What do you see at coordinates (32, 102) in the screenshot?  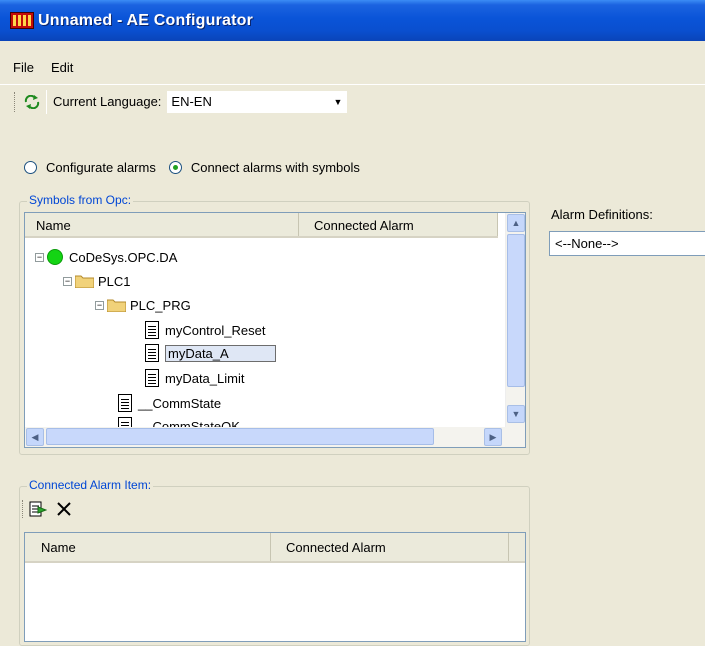 I see `refresh-icon` at bounding box center [32, 102].